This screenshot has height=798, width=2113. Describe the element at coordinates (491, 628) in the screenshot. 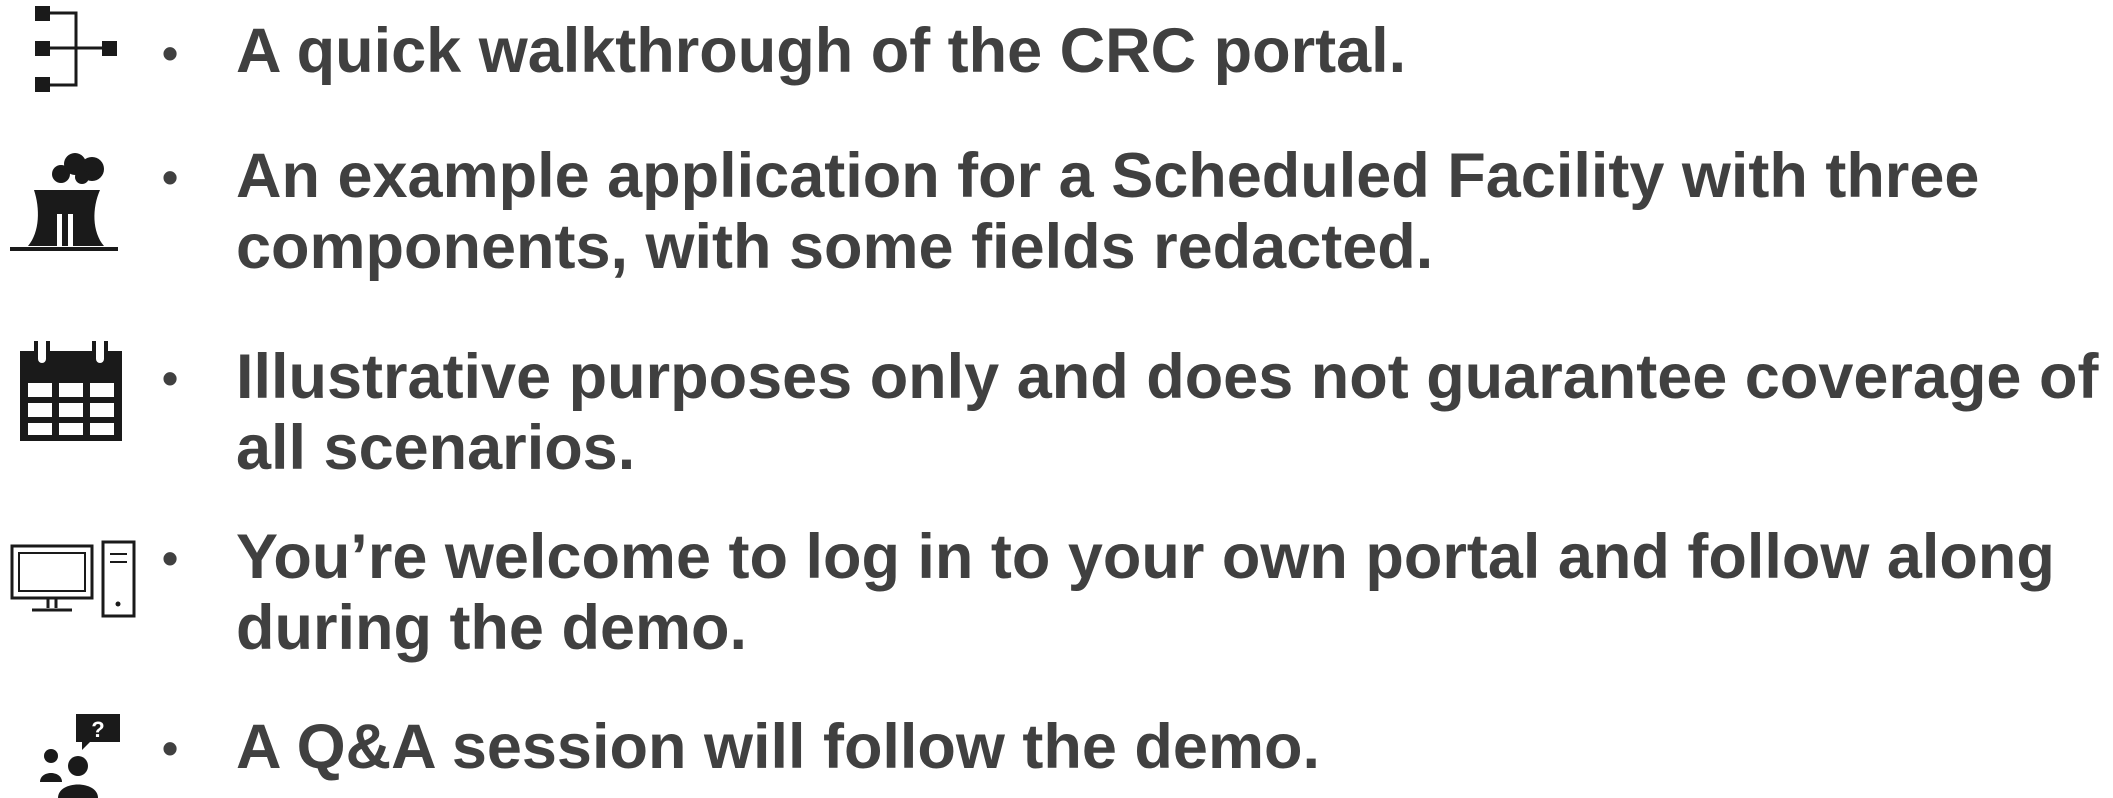

I see `item-line: during the demo.` at that location.